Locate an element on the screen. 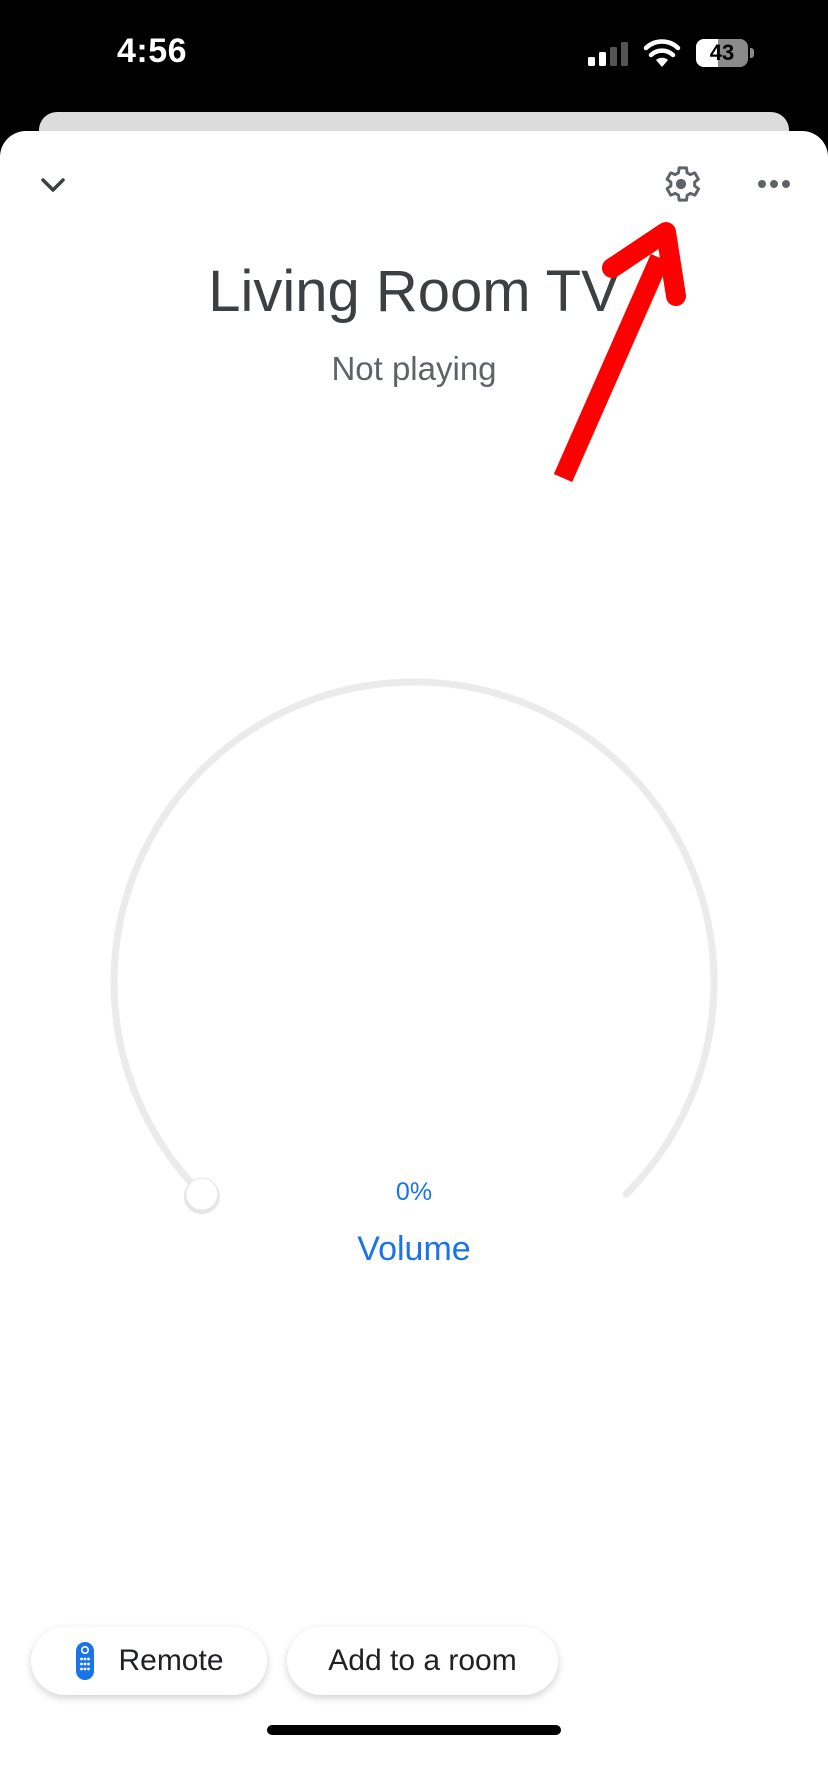  status-time: 4:56 is located at coordinates (152, 51).